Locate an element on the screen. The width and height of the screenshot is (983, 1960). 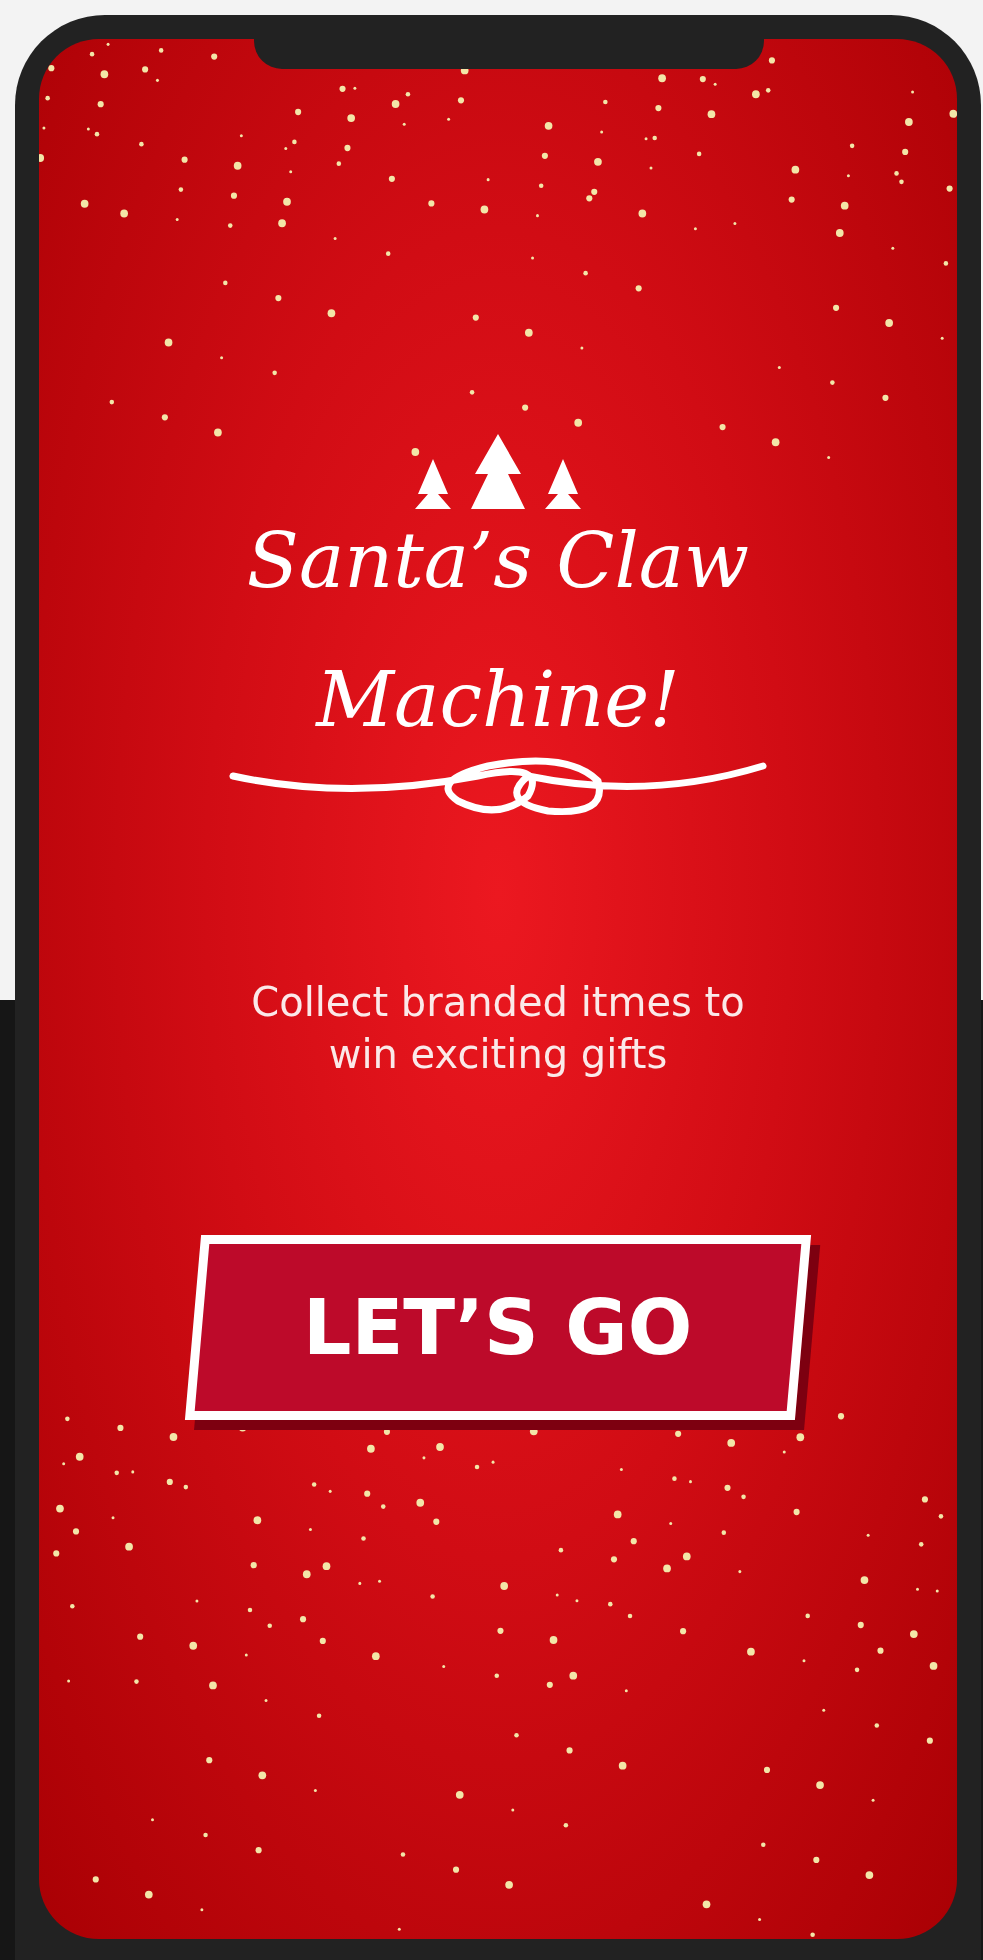
game-title: Machine! is located at coordinates (498, 699).